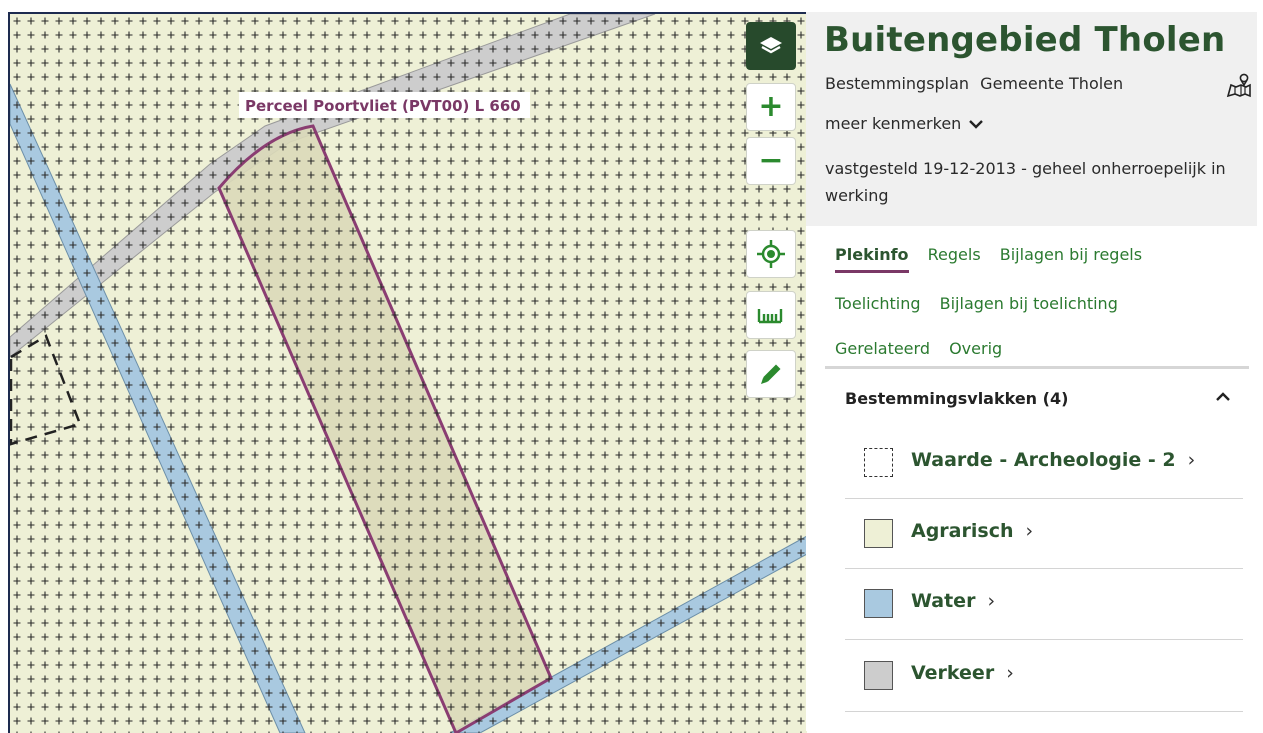  I want to click on tab-row-3: Gerelateerd Overig, so click(925, 351).